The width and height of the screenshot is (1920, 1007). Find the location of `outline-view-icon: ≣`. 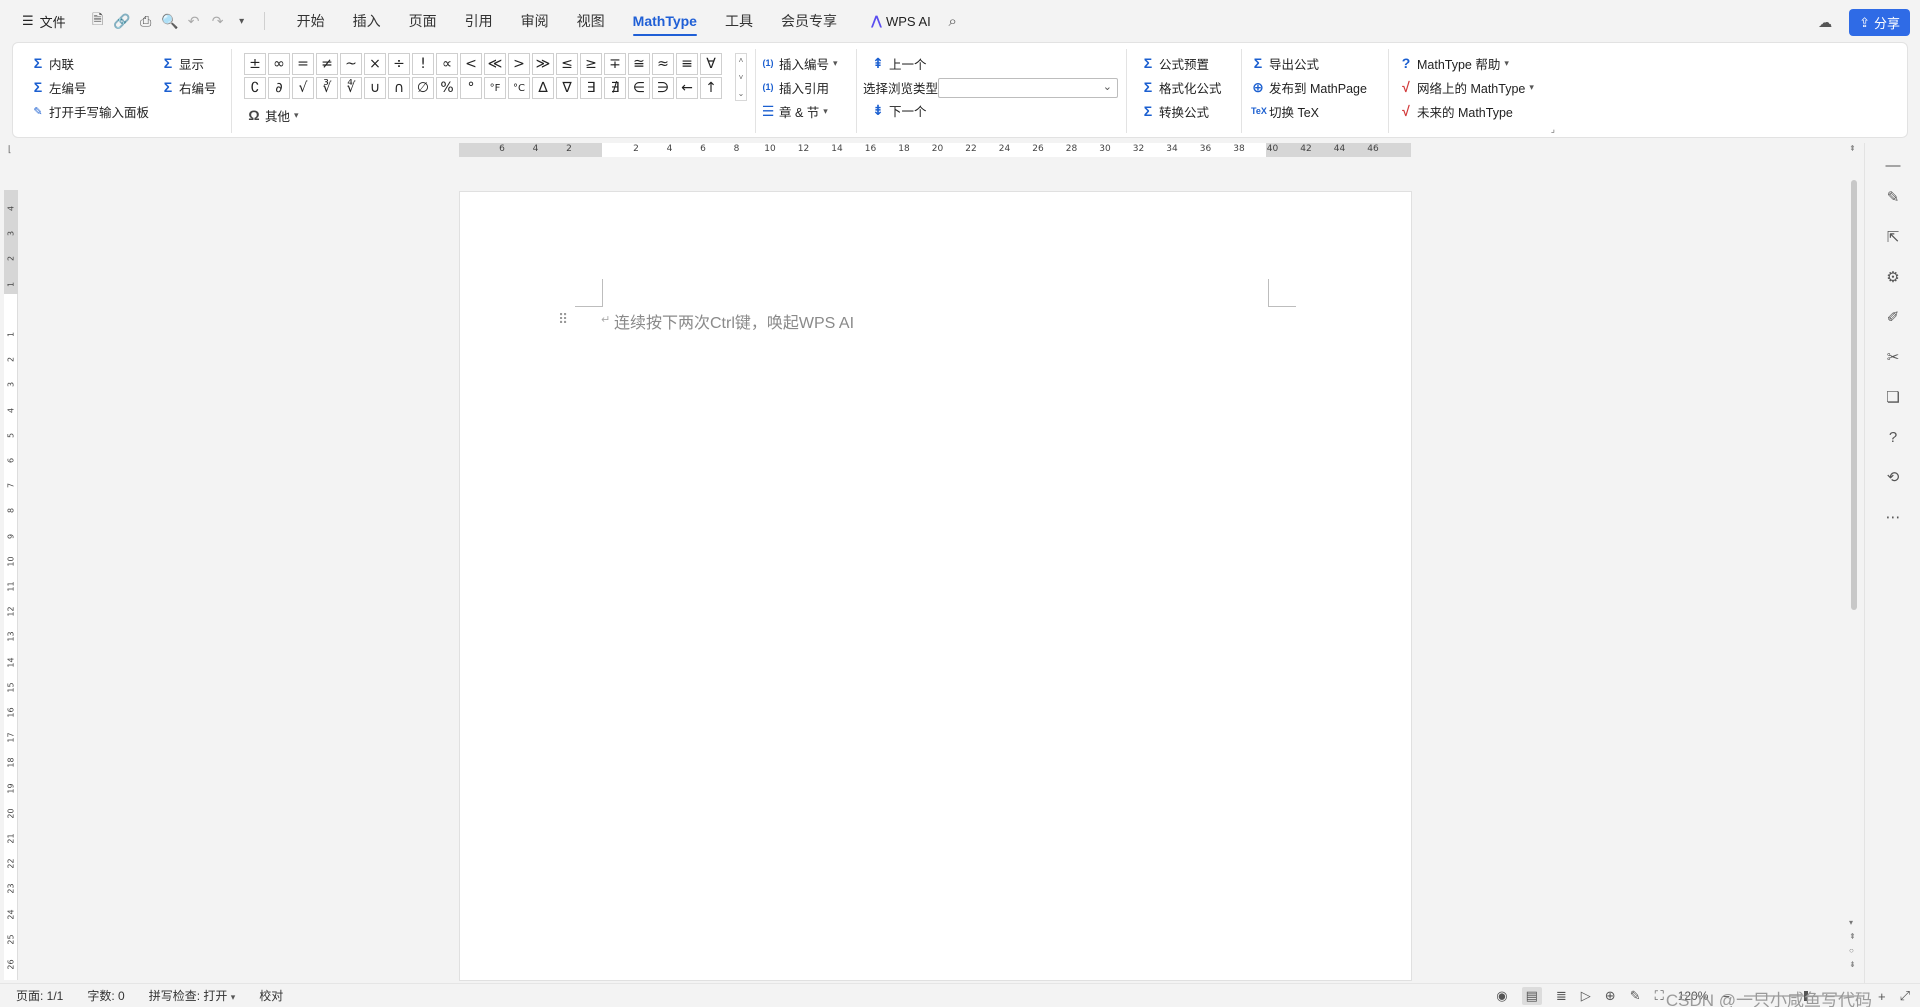

outline-view-icon: ≣ is located at coordinates (1561, 996).